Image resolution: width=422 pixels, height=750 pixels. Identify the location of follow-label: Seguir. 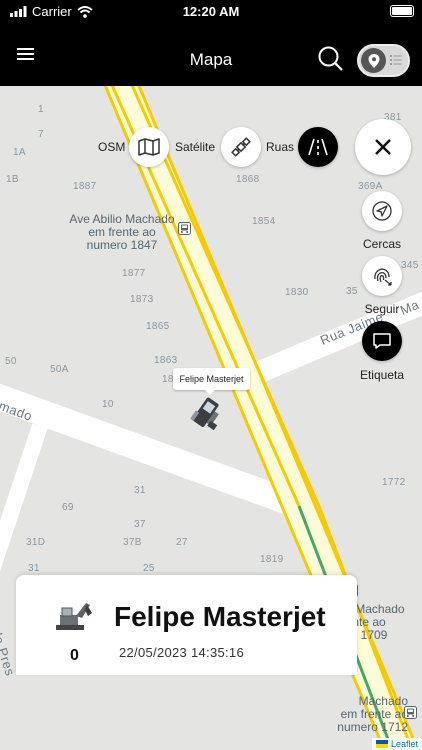
(382, 309).